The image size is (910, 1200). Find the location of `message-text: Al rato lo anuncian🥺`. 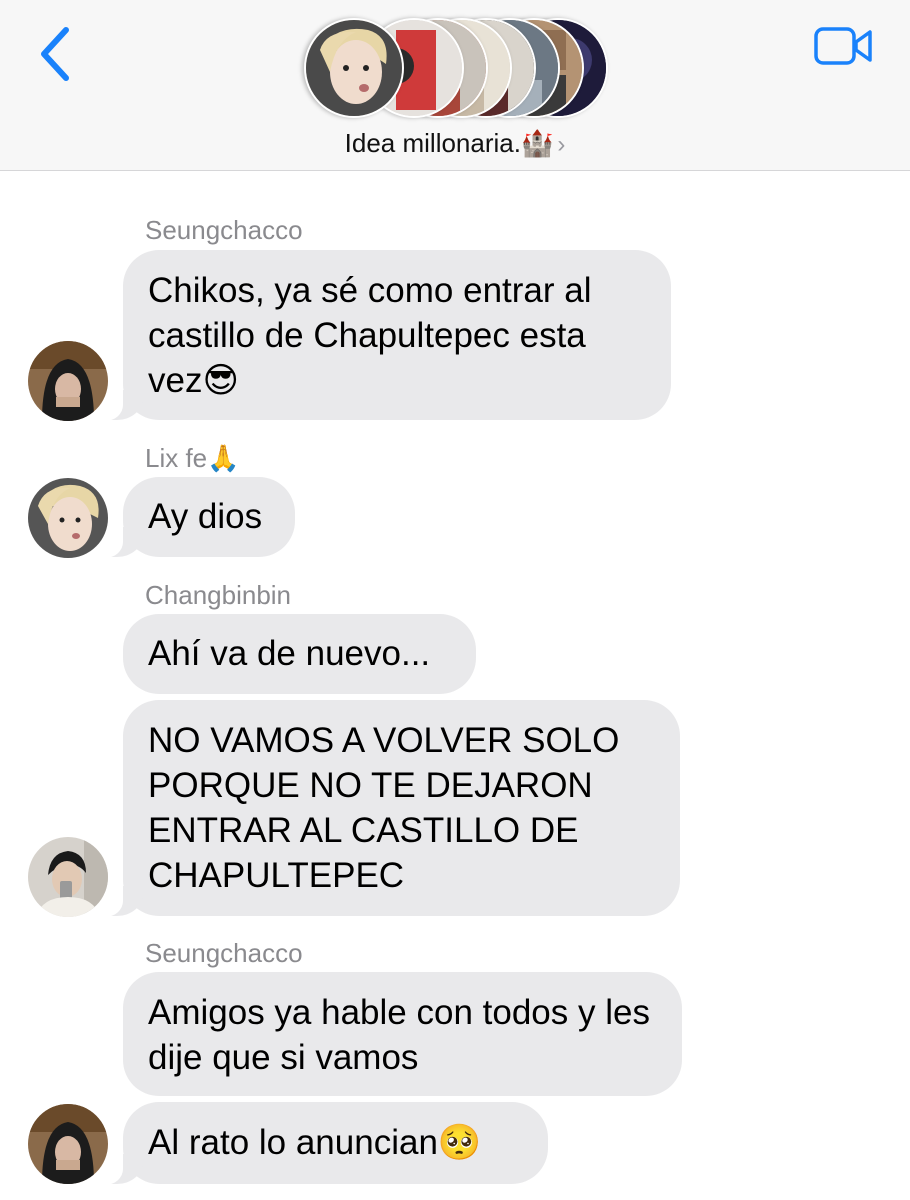

message-text: Al rato lo anuncian🥺 is located at coordinates (315, 1142).